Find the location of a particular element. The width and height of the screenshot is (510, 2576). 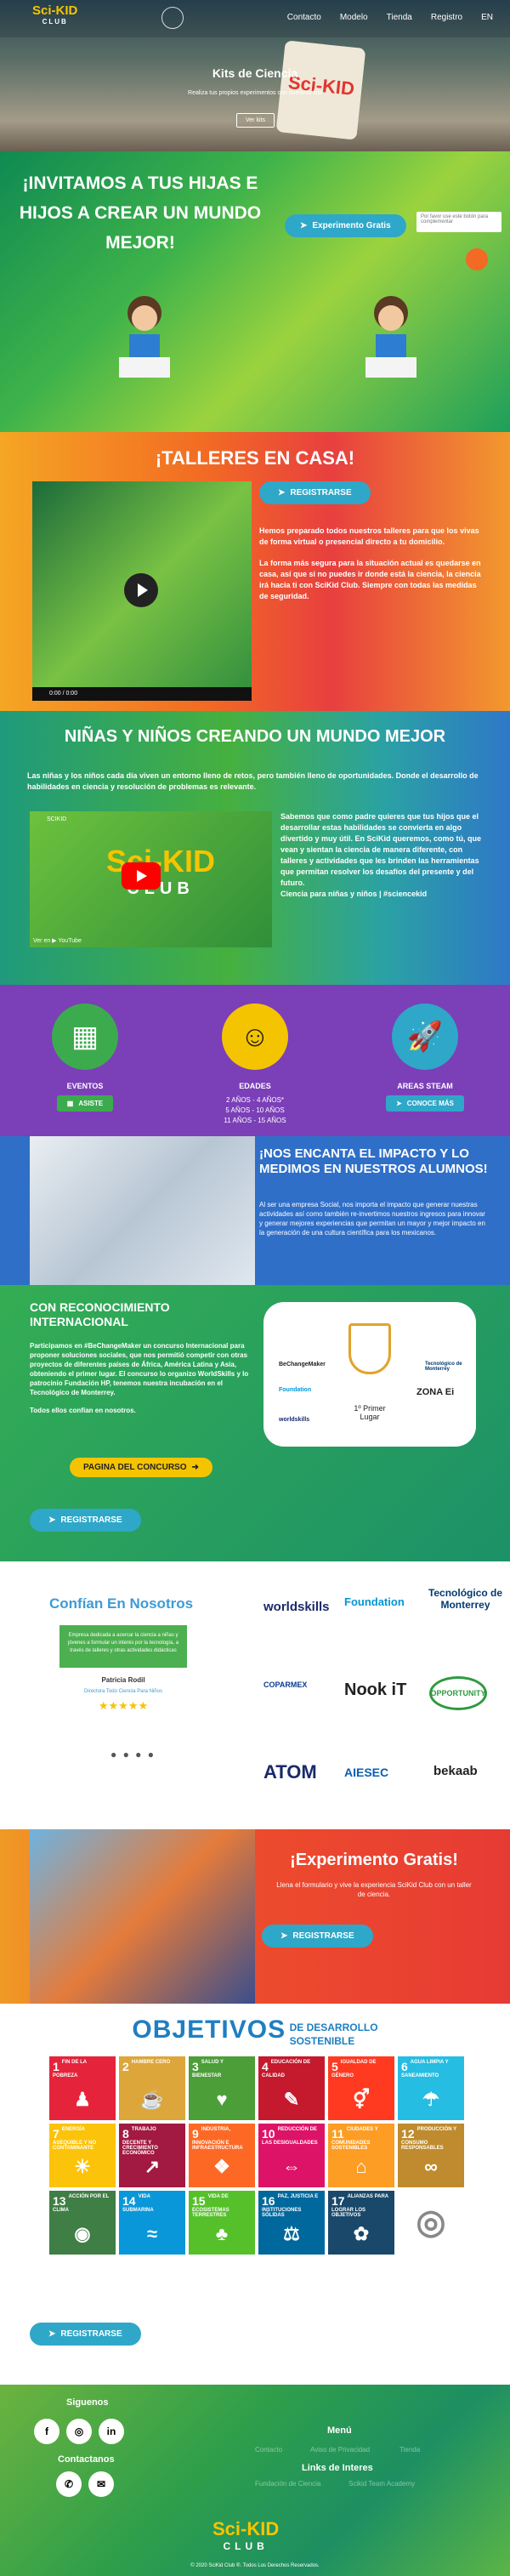

sdg-icon: ☕ is located at coordinates (152, 2099).